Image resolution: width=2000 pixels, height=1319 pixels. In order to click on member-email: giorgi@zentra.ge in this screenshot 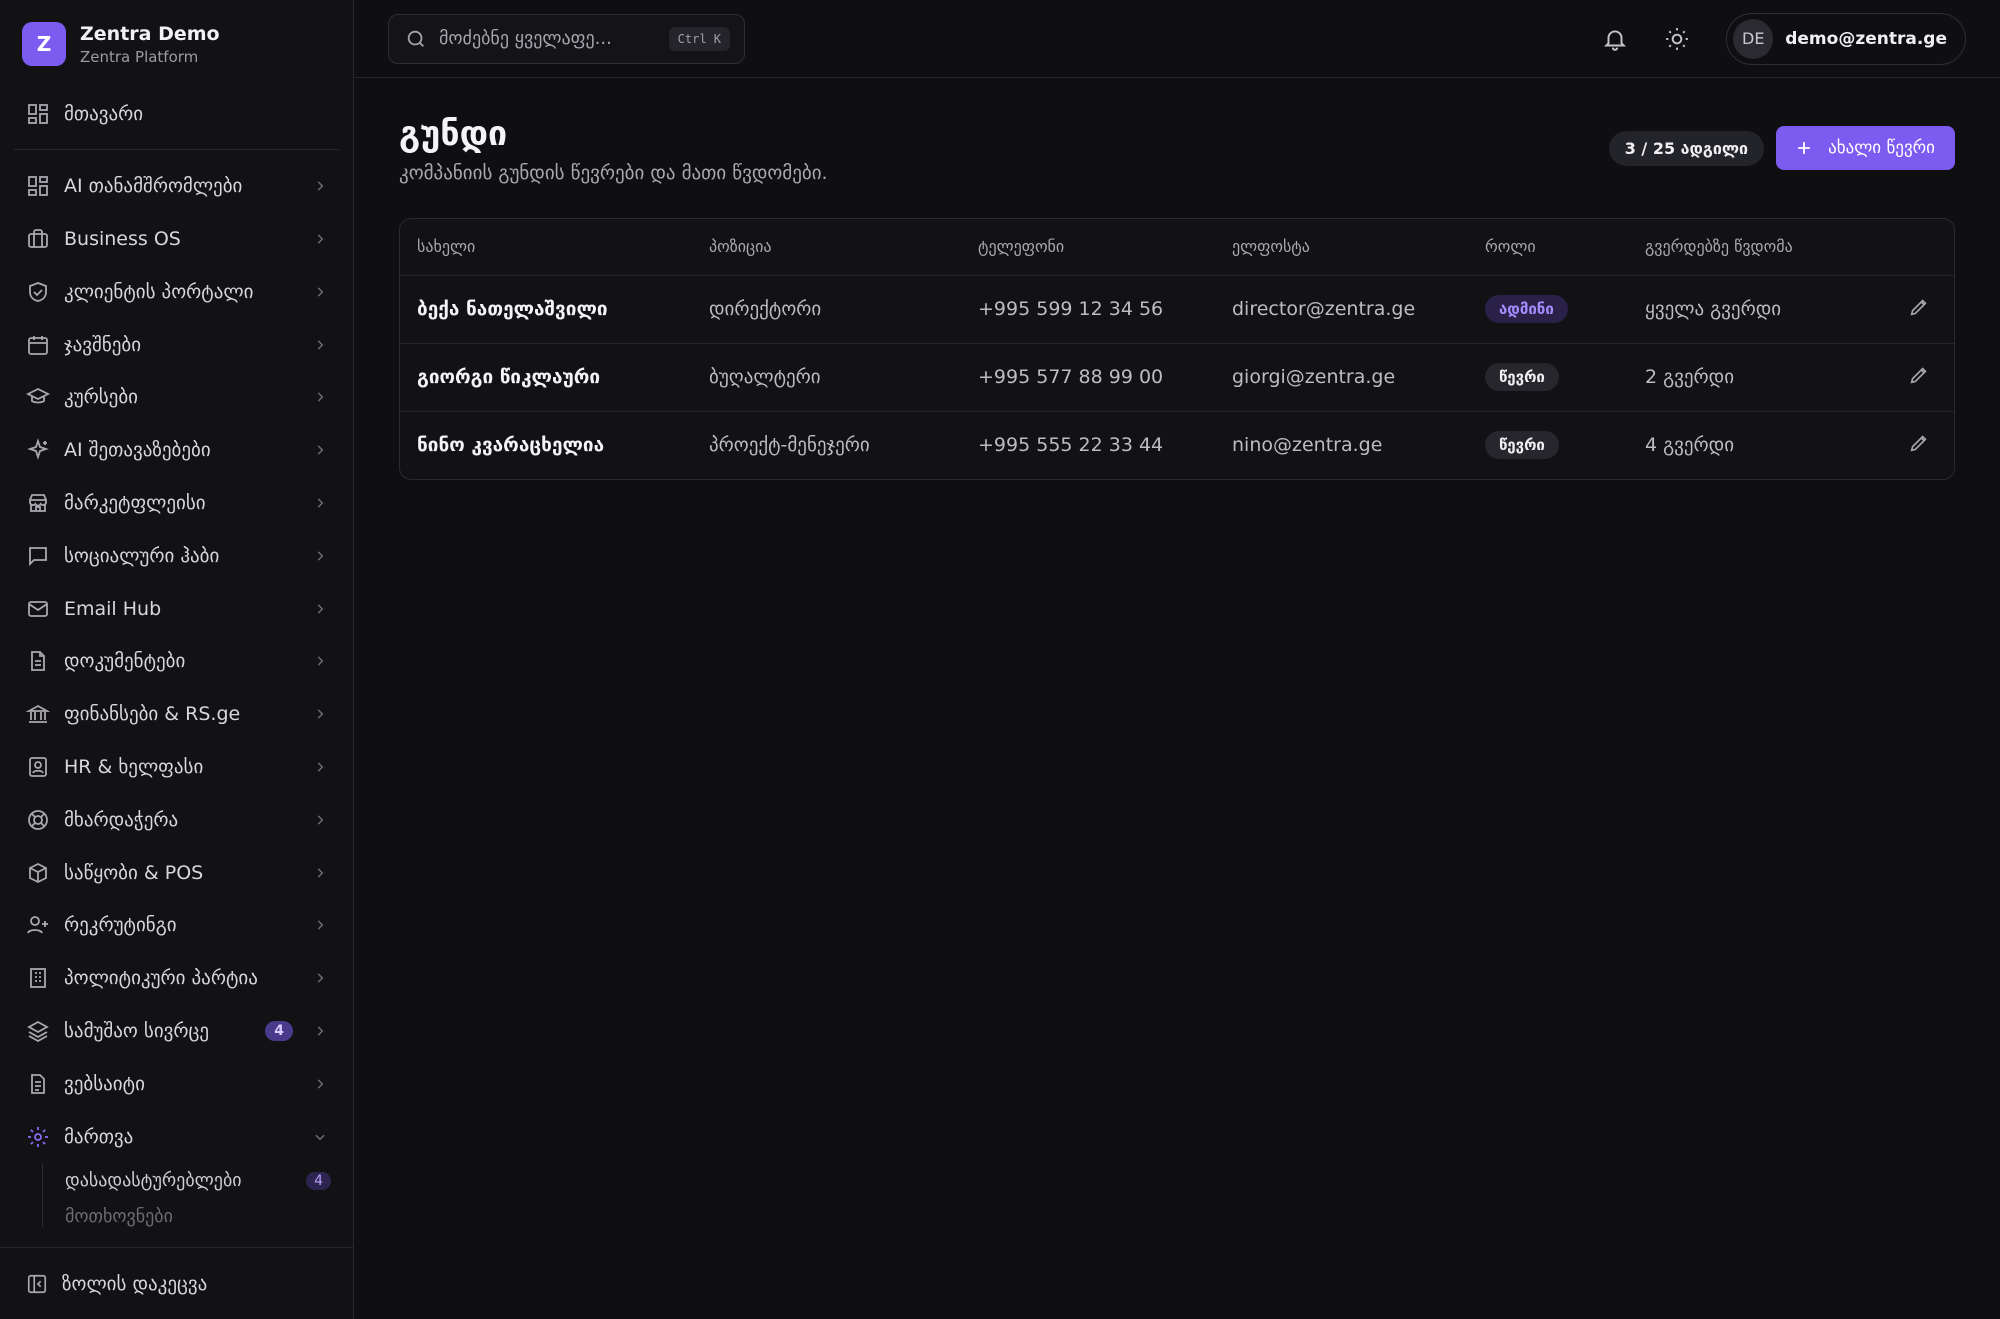, I will do `click(1341, 377)`.